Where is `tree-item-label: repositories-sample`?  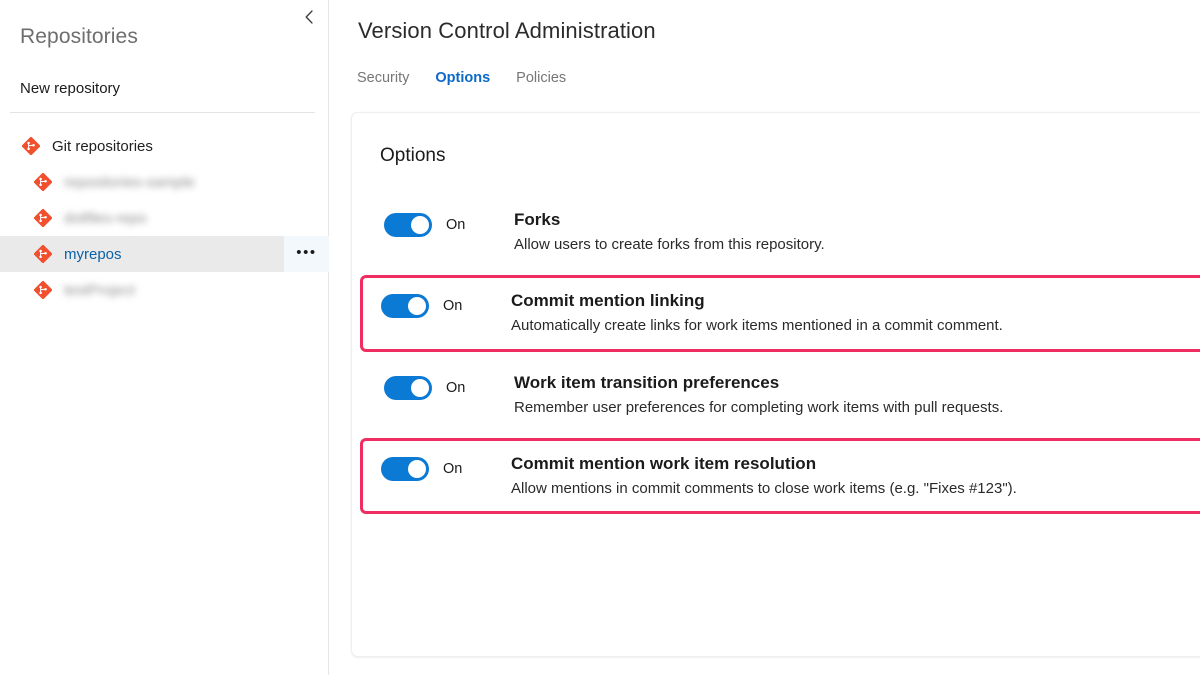 tree-item-label: repositories-sample is located at coordinates (129, 182).